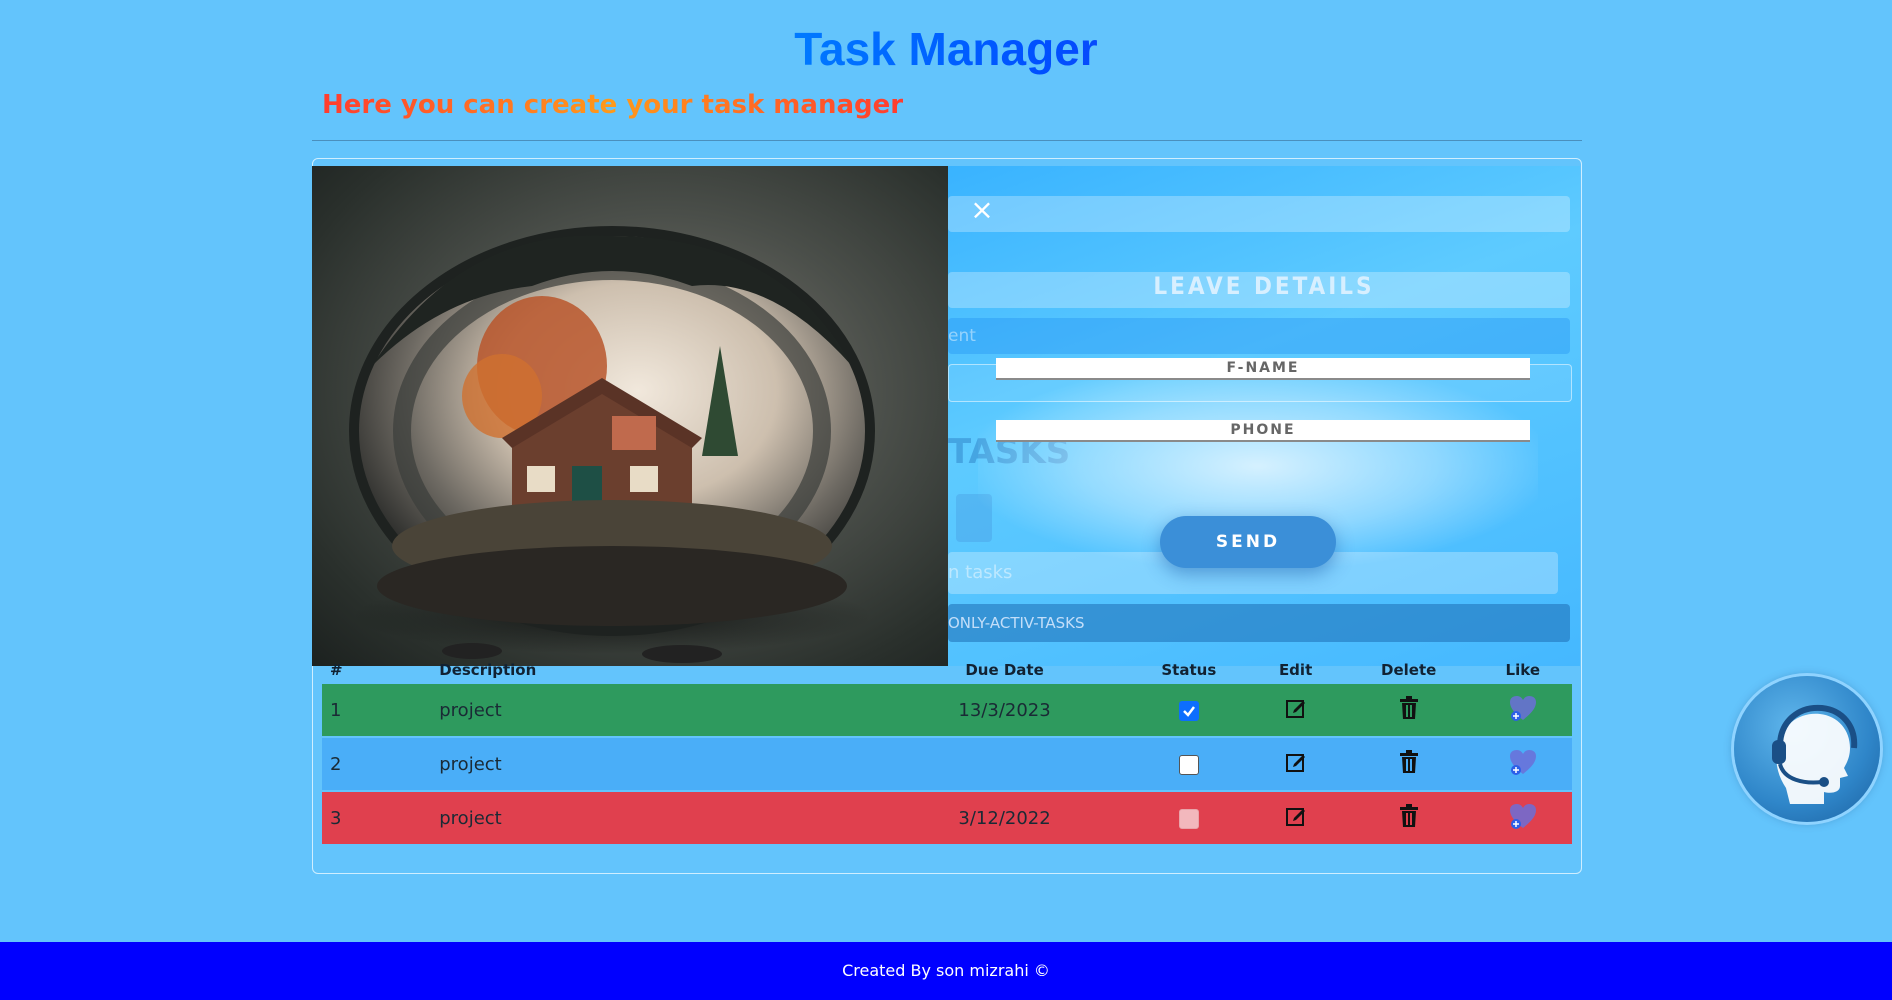 The image size is (1892, 1000). I want to click on header-edit: Edit, so click(1295, 670).